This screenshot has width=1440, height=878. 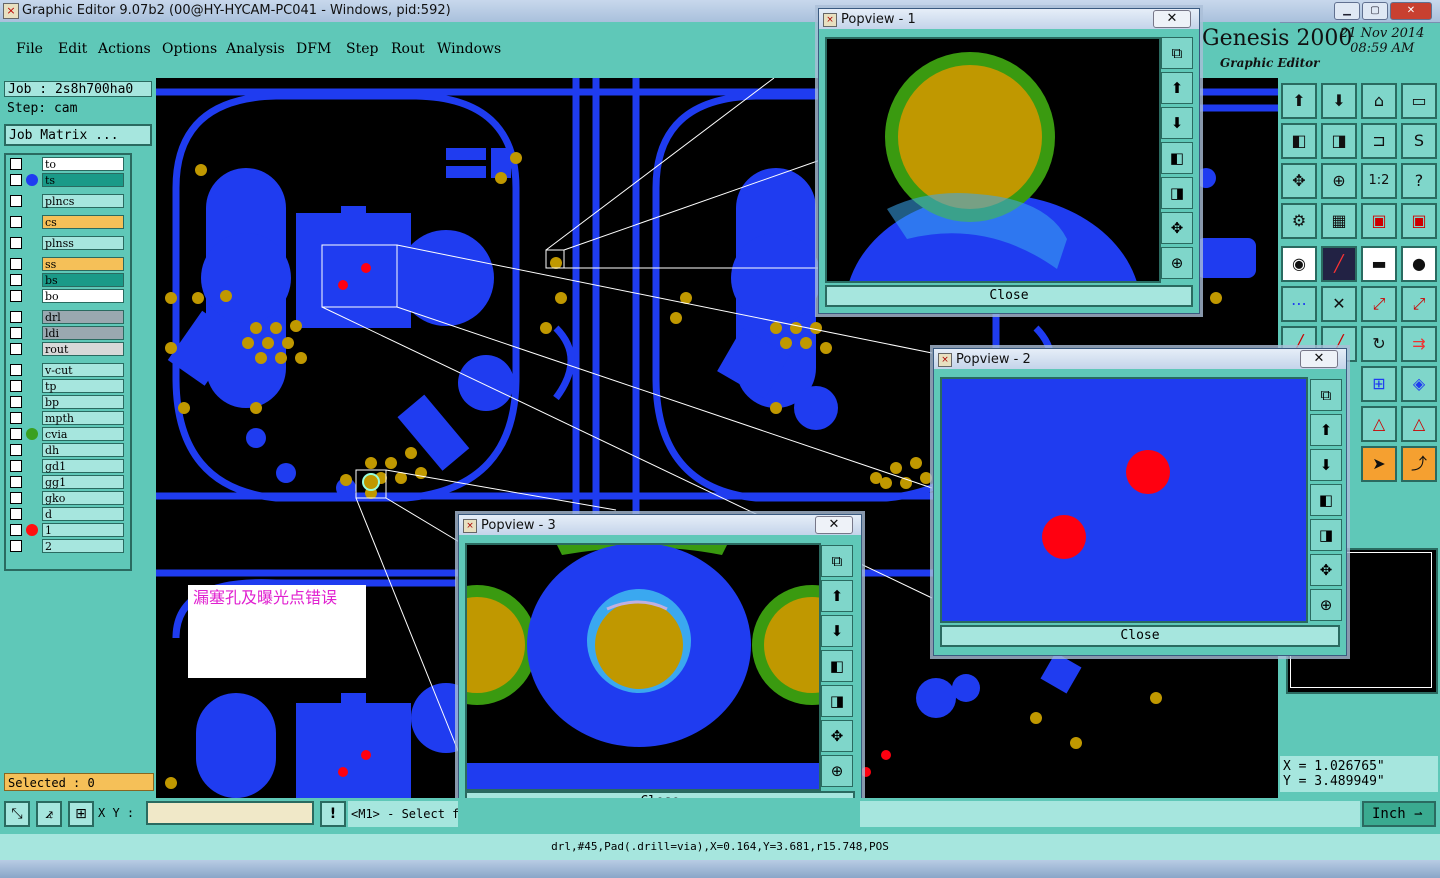 I want to click on fit-down-icon: ⬇, so click(x=1339, y=101).